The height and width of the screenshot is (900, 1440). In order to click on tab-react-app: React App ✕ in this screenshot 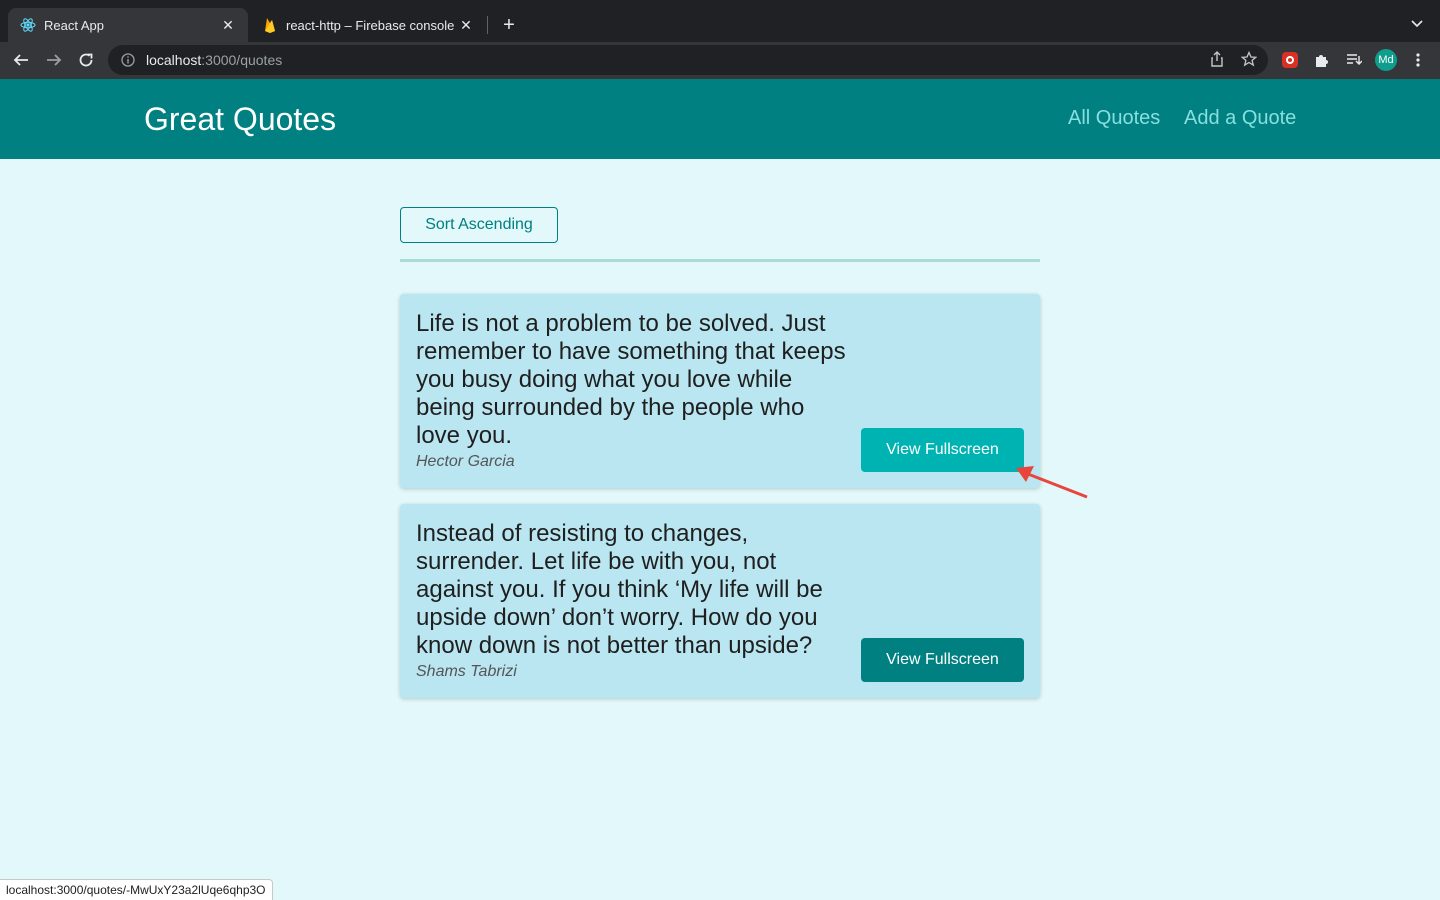, I will do `click(128, 25)`.